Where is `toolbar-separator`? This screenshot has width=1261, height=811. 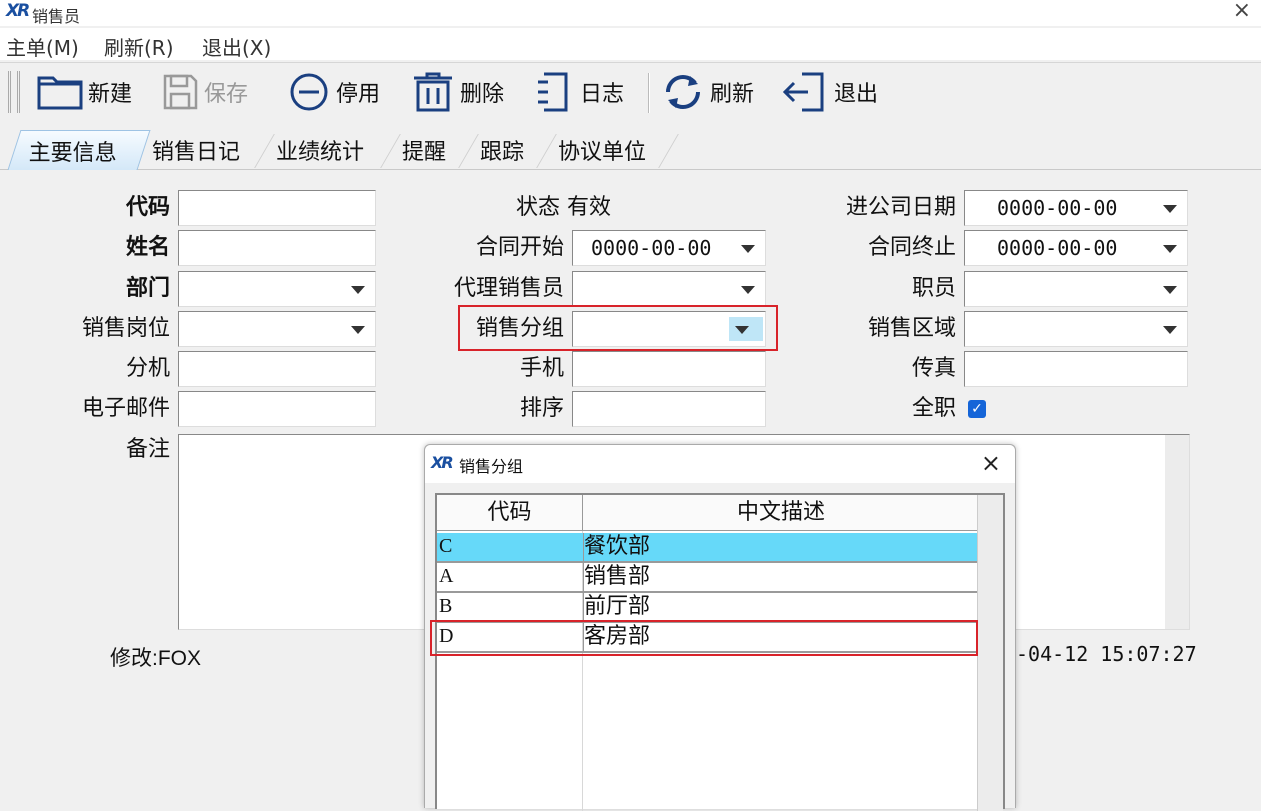 toolbar-separator is located at coordinates (649, 93).